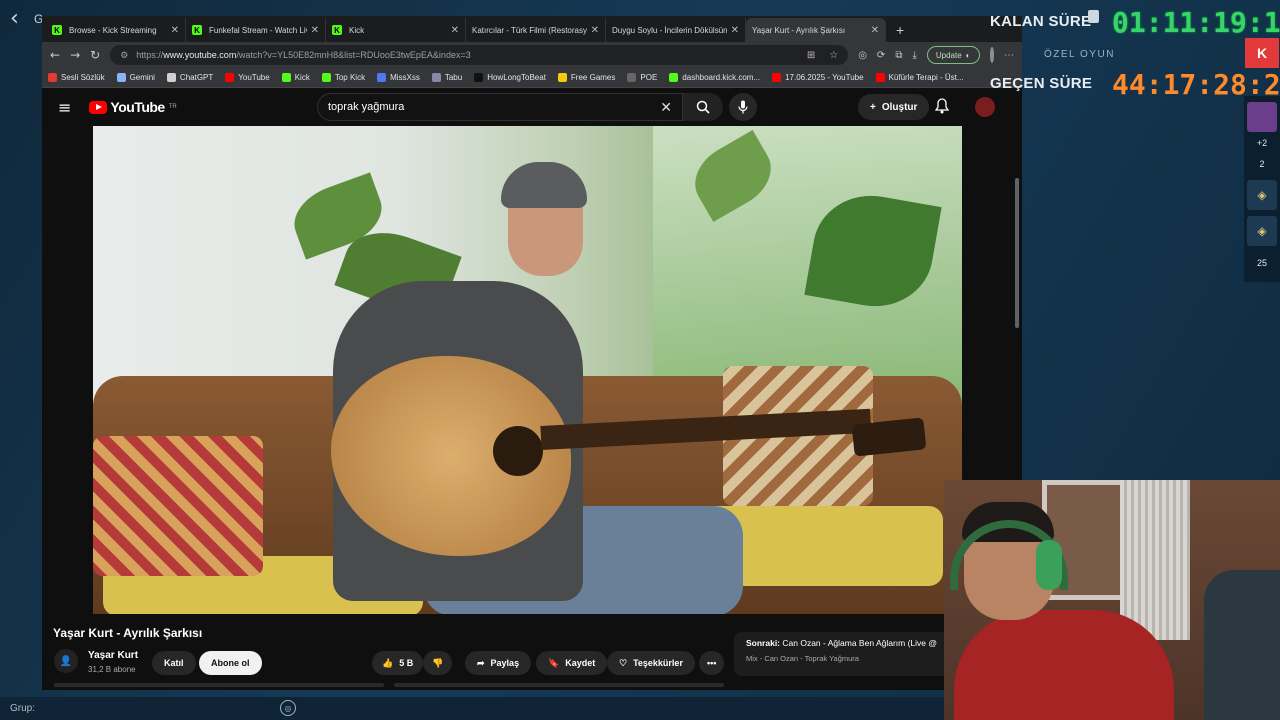  I want to click on tab-katircilar: Katırcılar - Türk Filmi (Restorasyon) ✕, so click(536, 30).